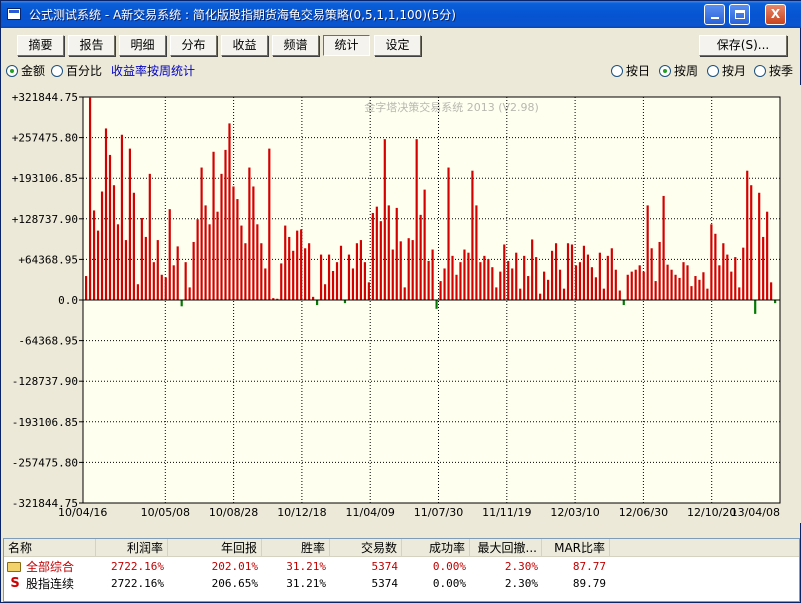  I want to click on radio-amount-indicator, so click(12, 71).